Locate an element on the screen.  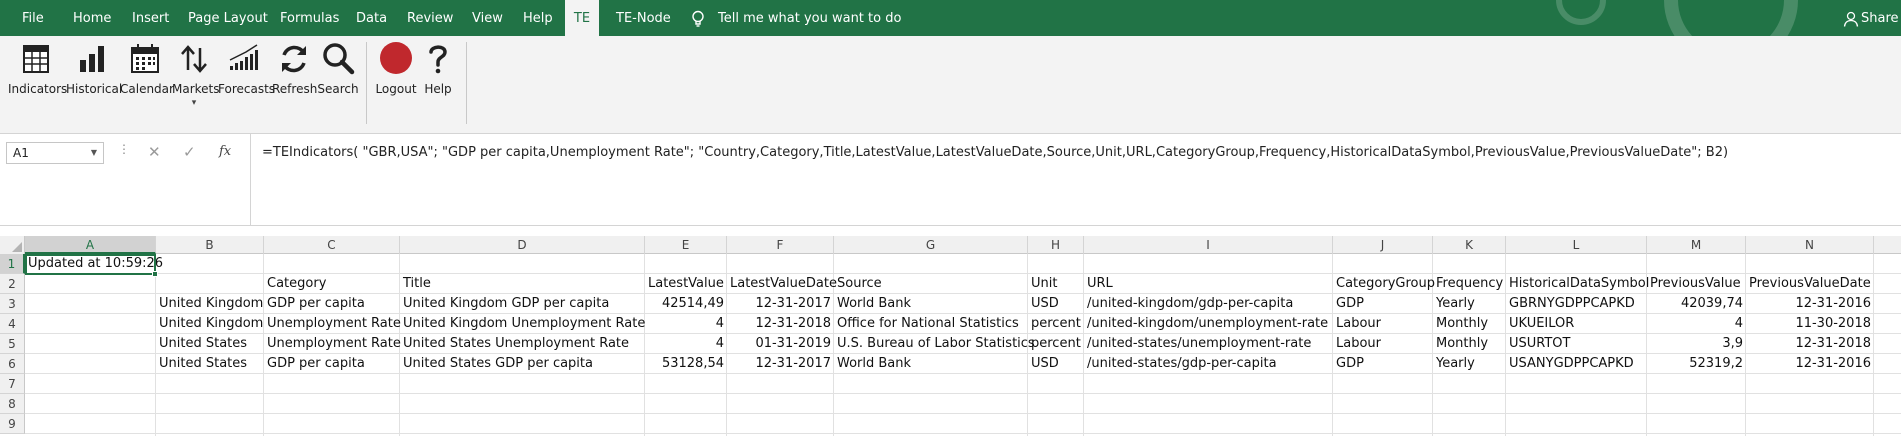
refresh-button: Refresh is located at coordinates (294, 82).